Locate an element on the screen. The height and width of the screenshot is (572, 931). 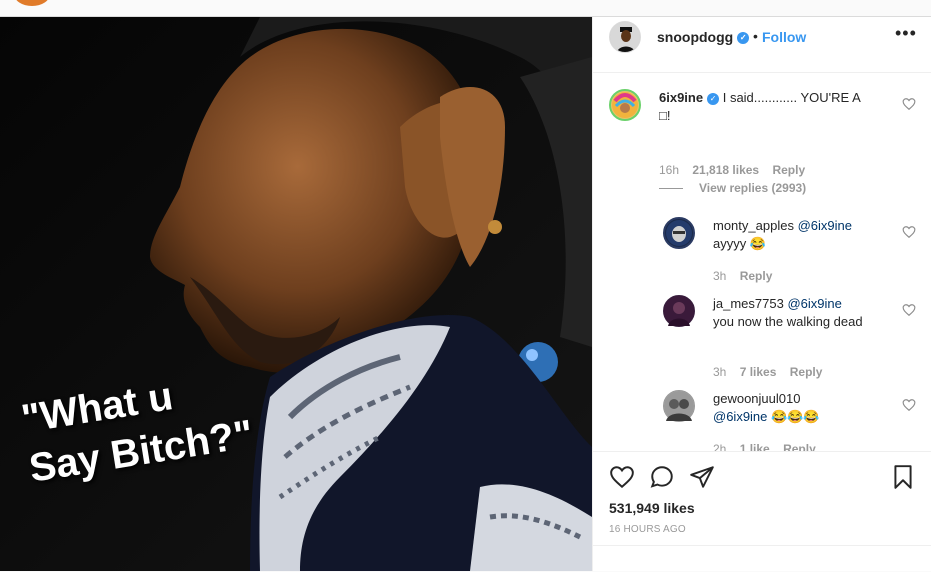
comment-meta: 16h 21,818 likes Reply is located at coordinates (737, 170).